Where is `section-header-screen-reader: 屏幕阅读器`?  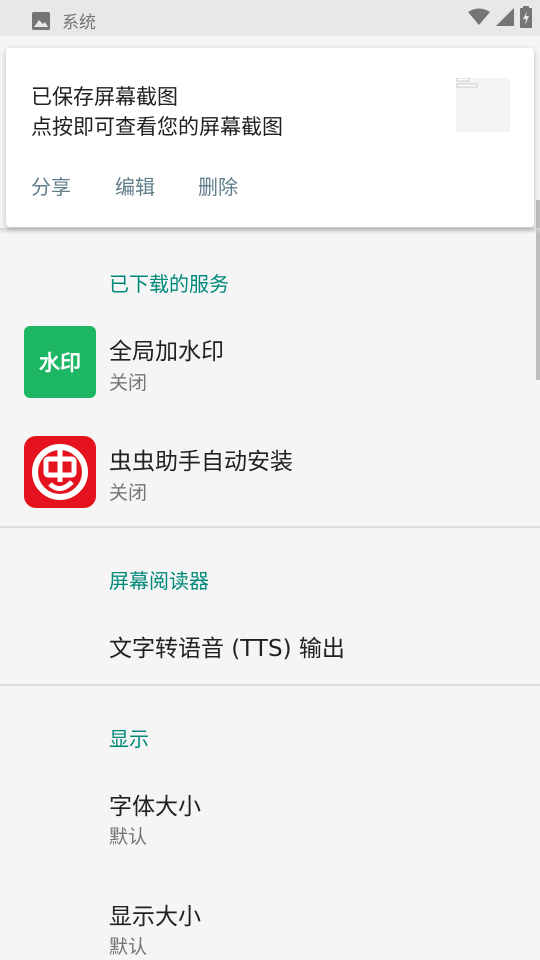 section-header-screen-reader: 屏幕阅读器 is located at coordinates (159, 581).